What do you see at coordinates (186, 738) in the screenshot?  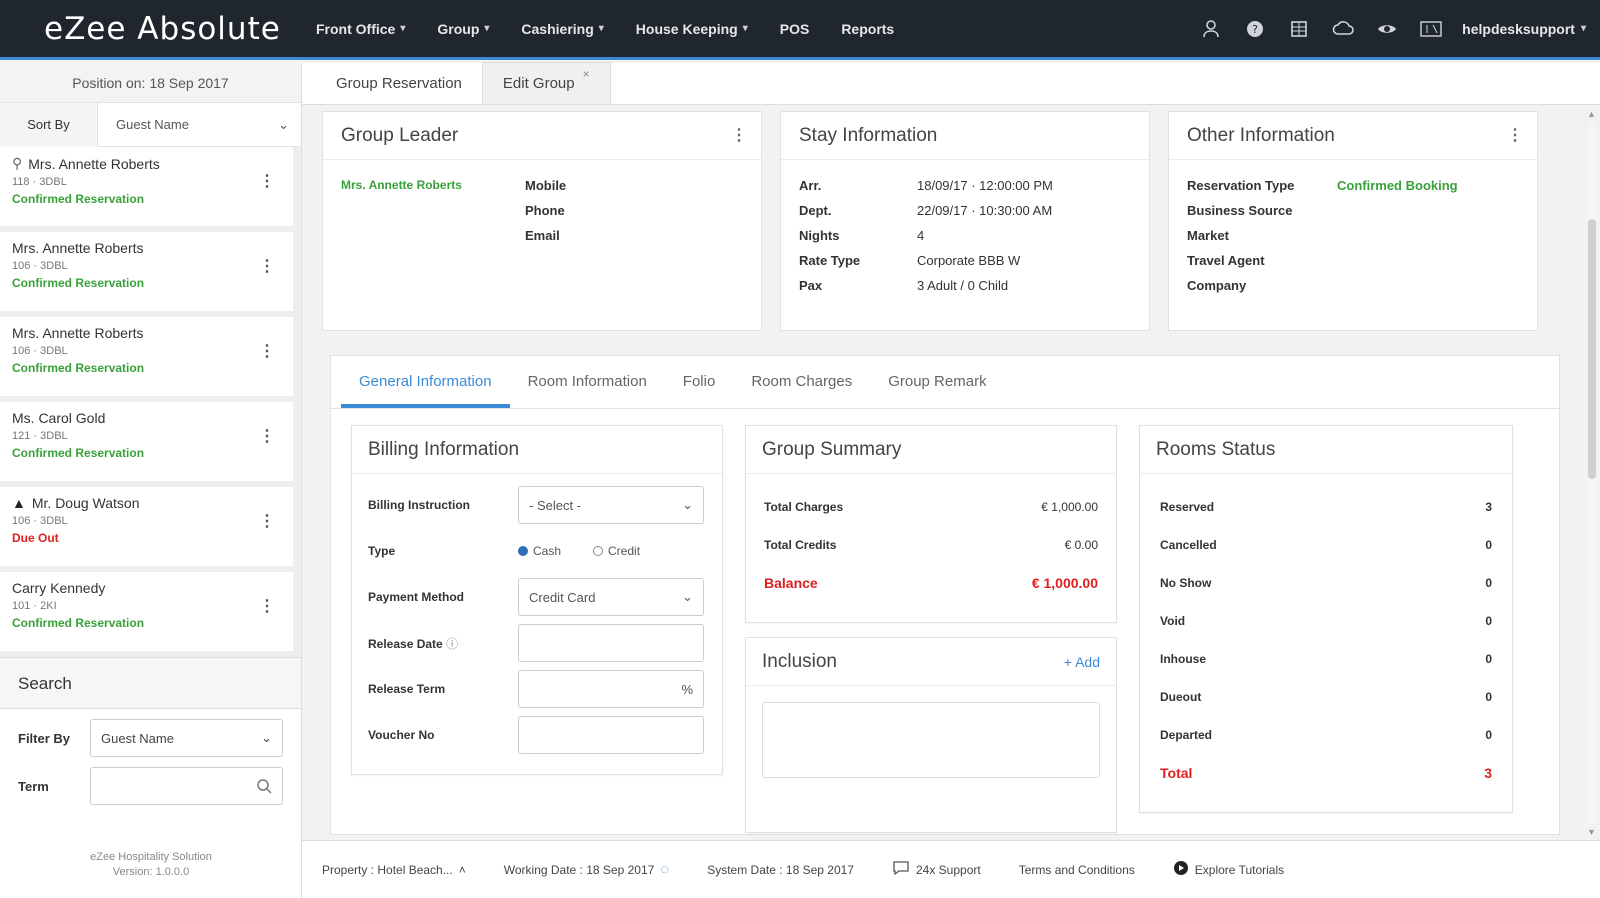 I see `filter-by-select: Guest Name ⌄` at bounding box center [186, 738].